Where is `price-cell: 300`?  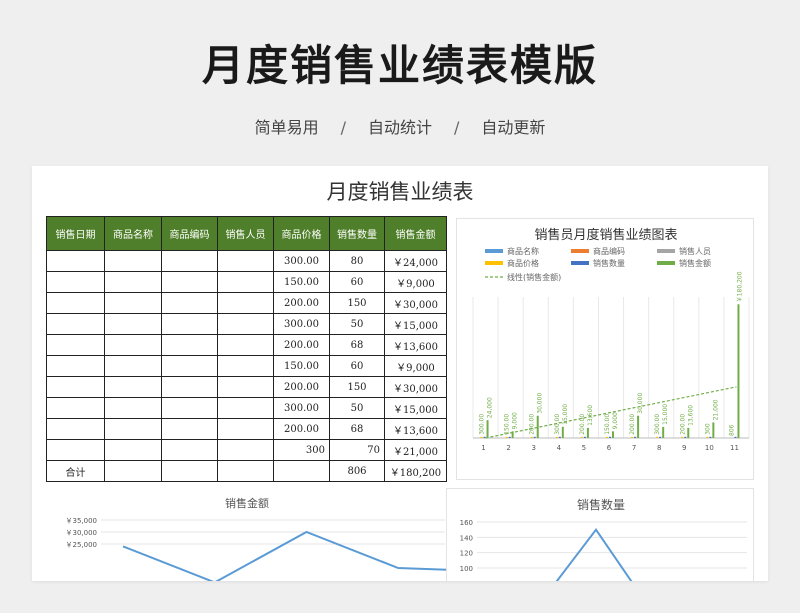
price-cell: 300 is located at coordinates (301, 450).